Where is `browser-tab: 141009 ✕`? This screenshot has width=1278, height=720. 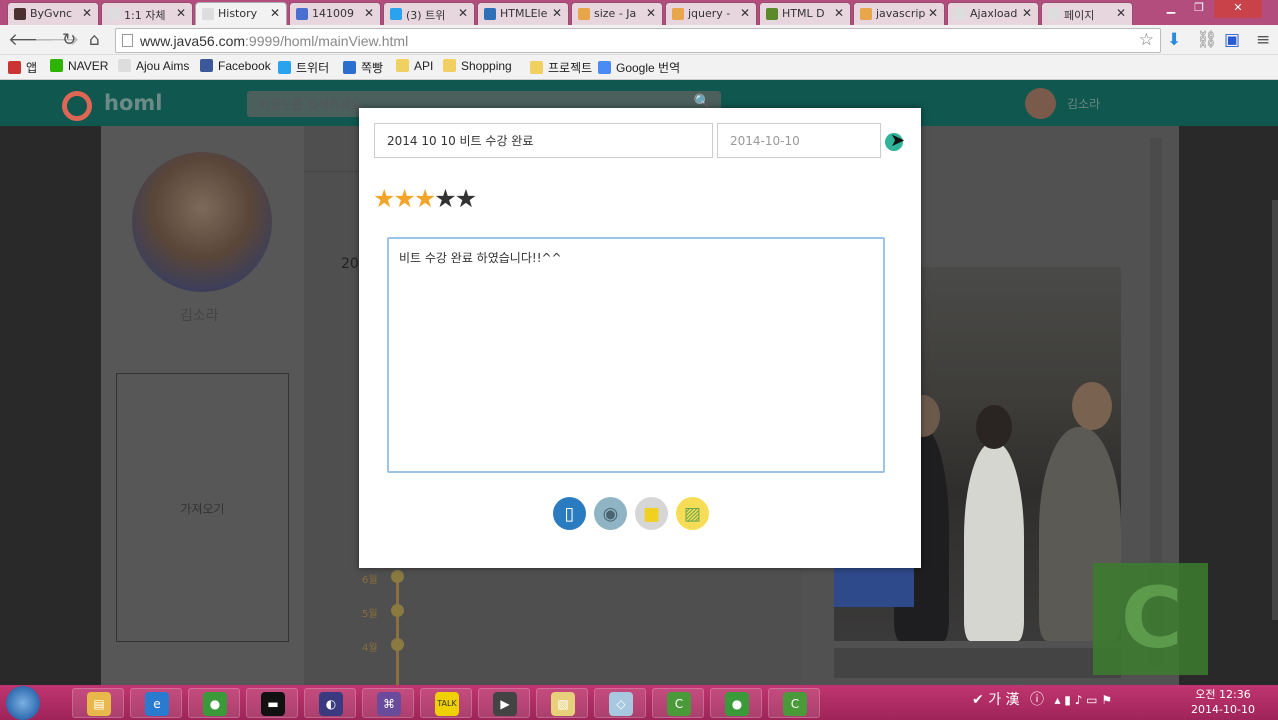 browser-tab: 141009 ✕ is located at coordinates (335, 13).